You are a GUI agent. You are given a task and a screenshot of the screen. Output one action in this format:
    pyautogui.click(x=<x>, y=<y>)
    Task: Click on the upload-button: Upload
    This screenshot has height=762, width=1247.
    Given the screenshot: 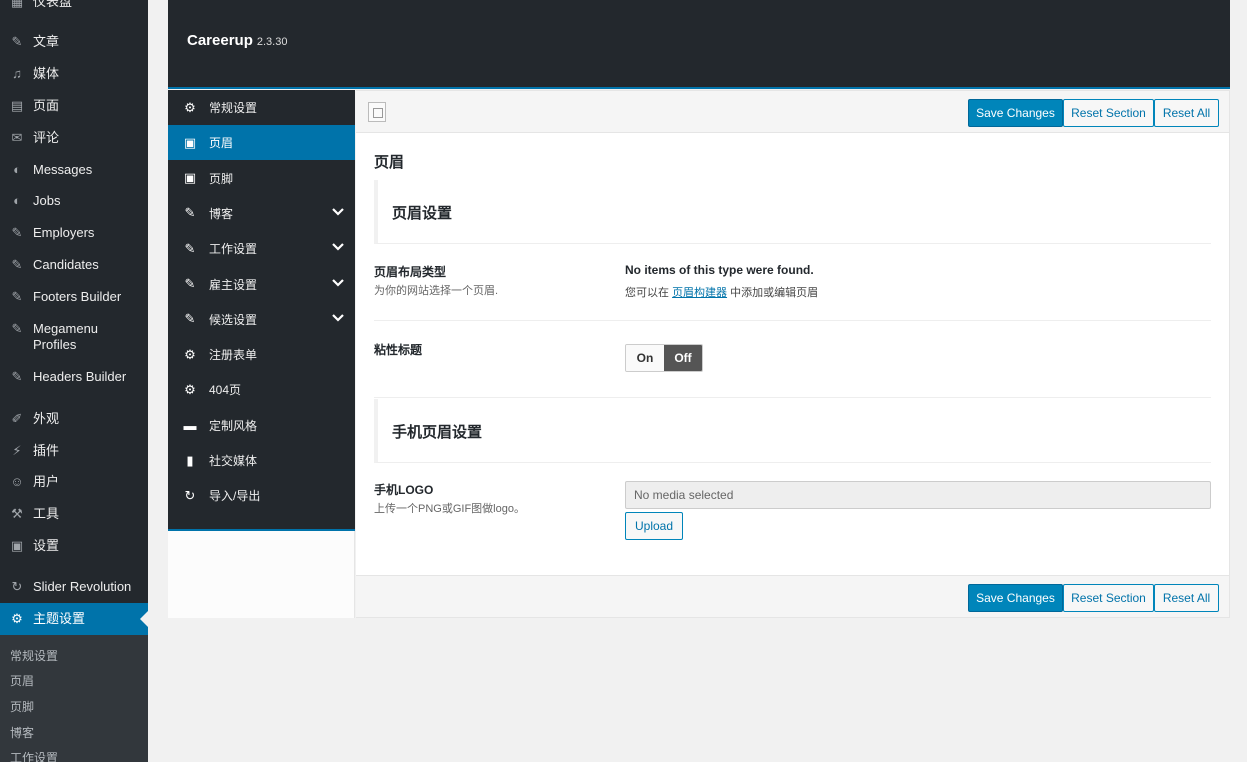 What is the action you would take?
    pyautogui.click(x=654, y=526)
    